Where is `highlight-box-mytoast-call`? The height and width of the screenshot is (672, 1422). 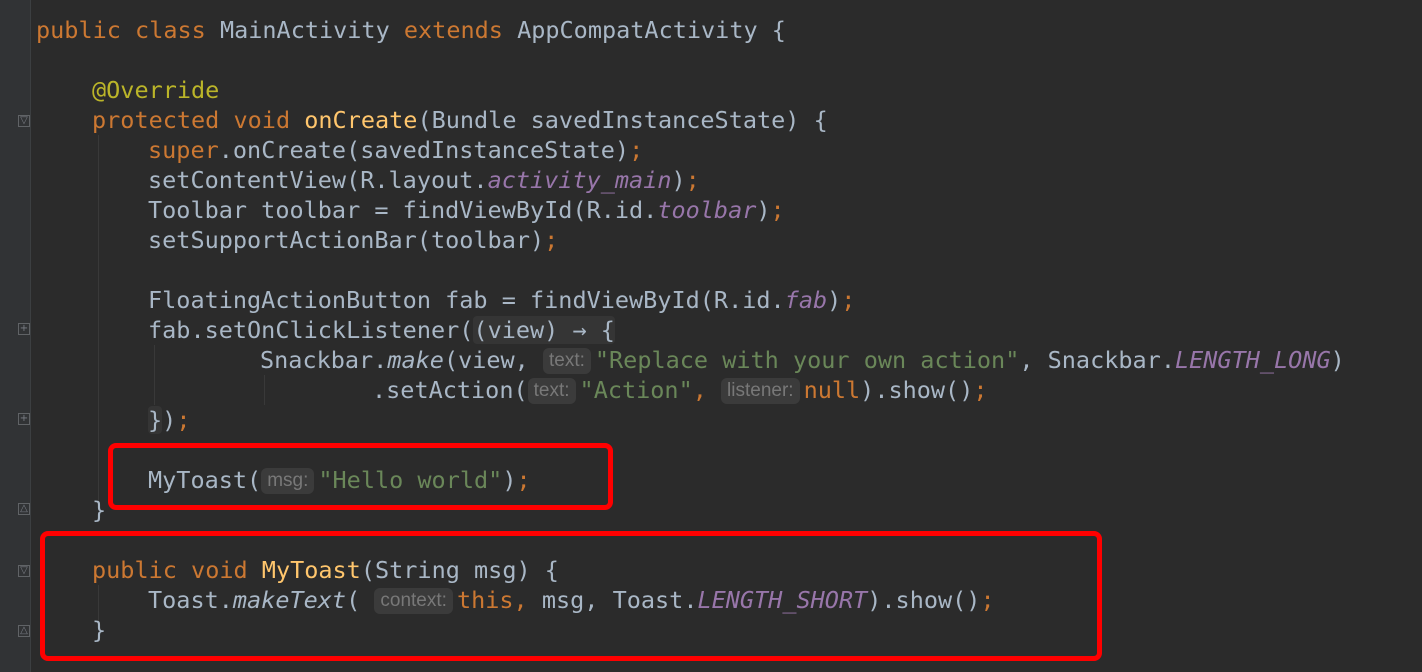 highlight-box-mytoast-call is located at coordinates (360, 476).